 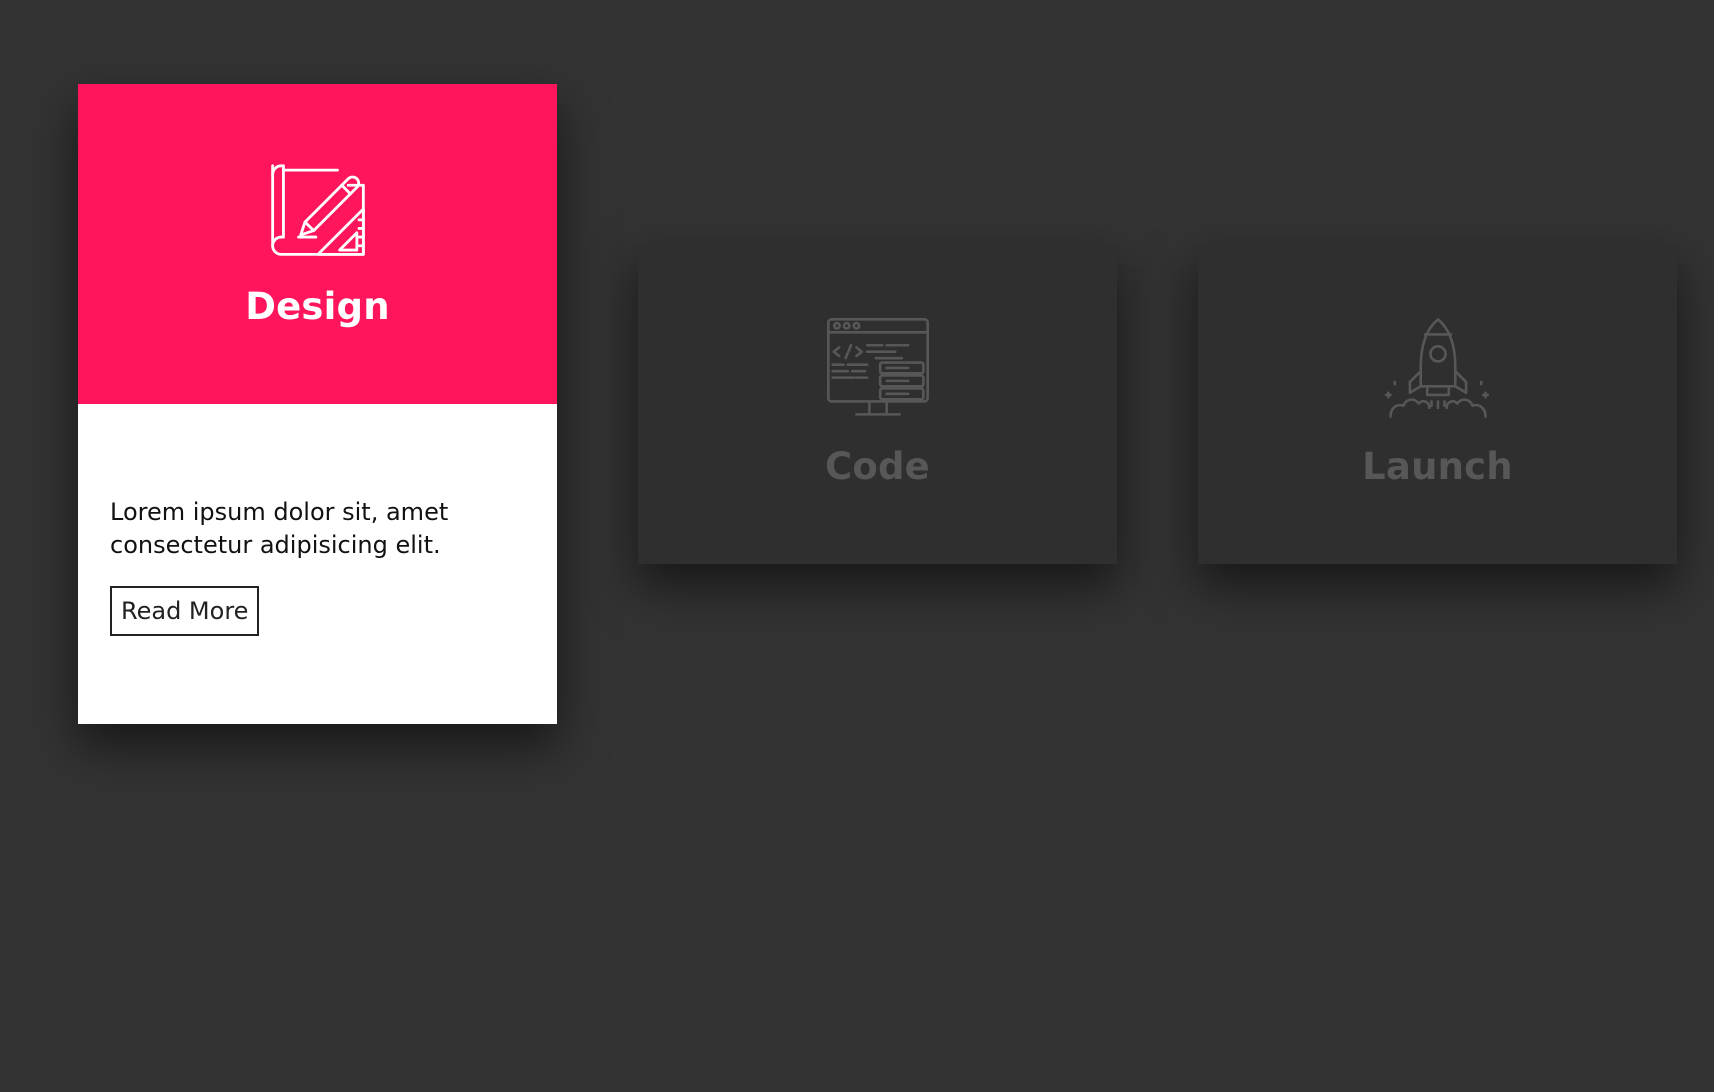 I want to click on card-title-code: Code, so click(x=877, y=466).